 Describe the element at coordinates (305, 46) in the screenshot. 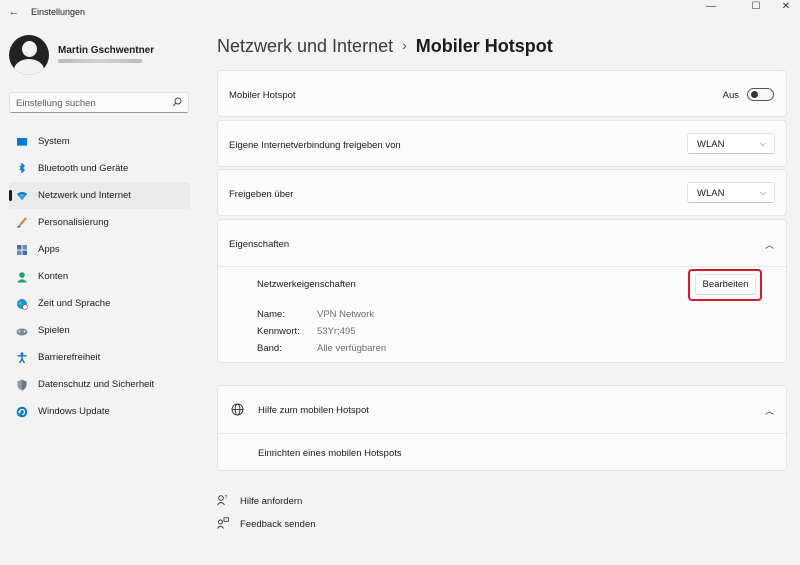

I see `breadcrumb-parent: Netzwerk und Internet` at that location.